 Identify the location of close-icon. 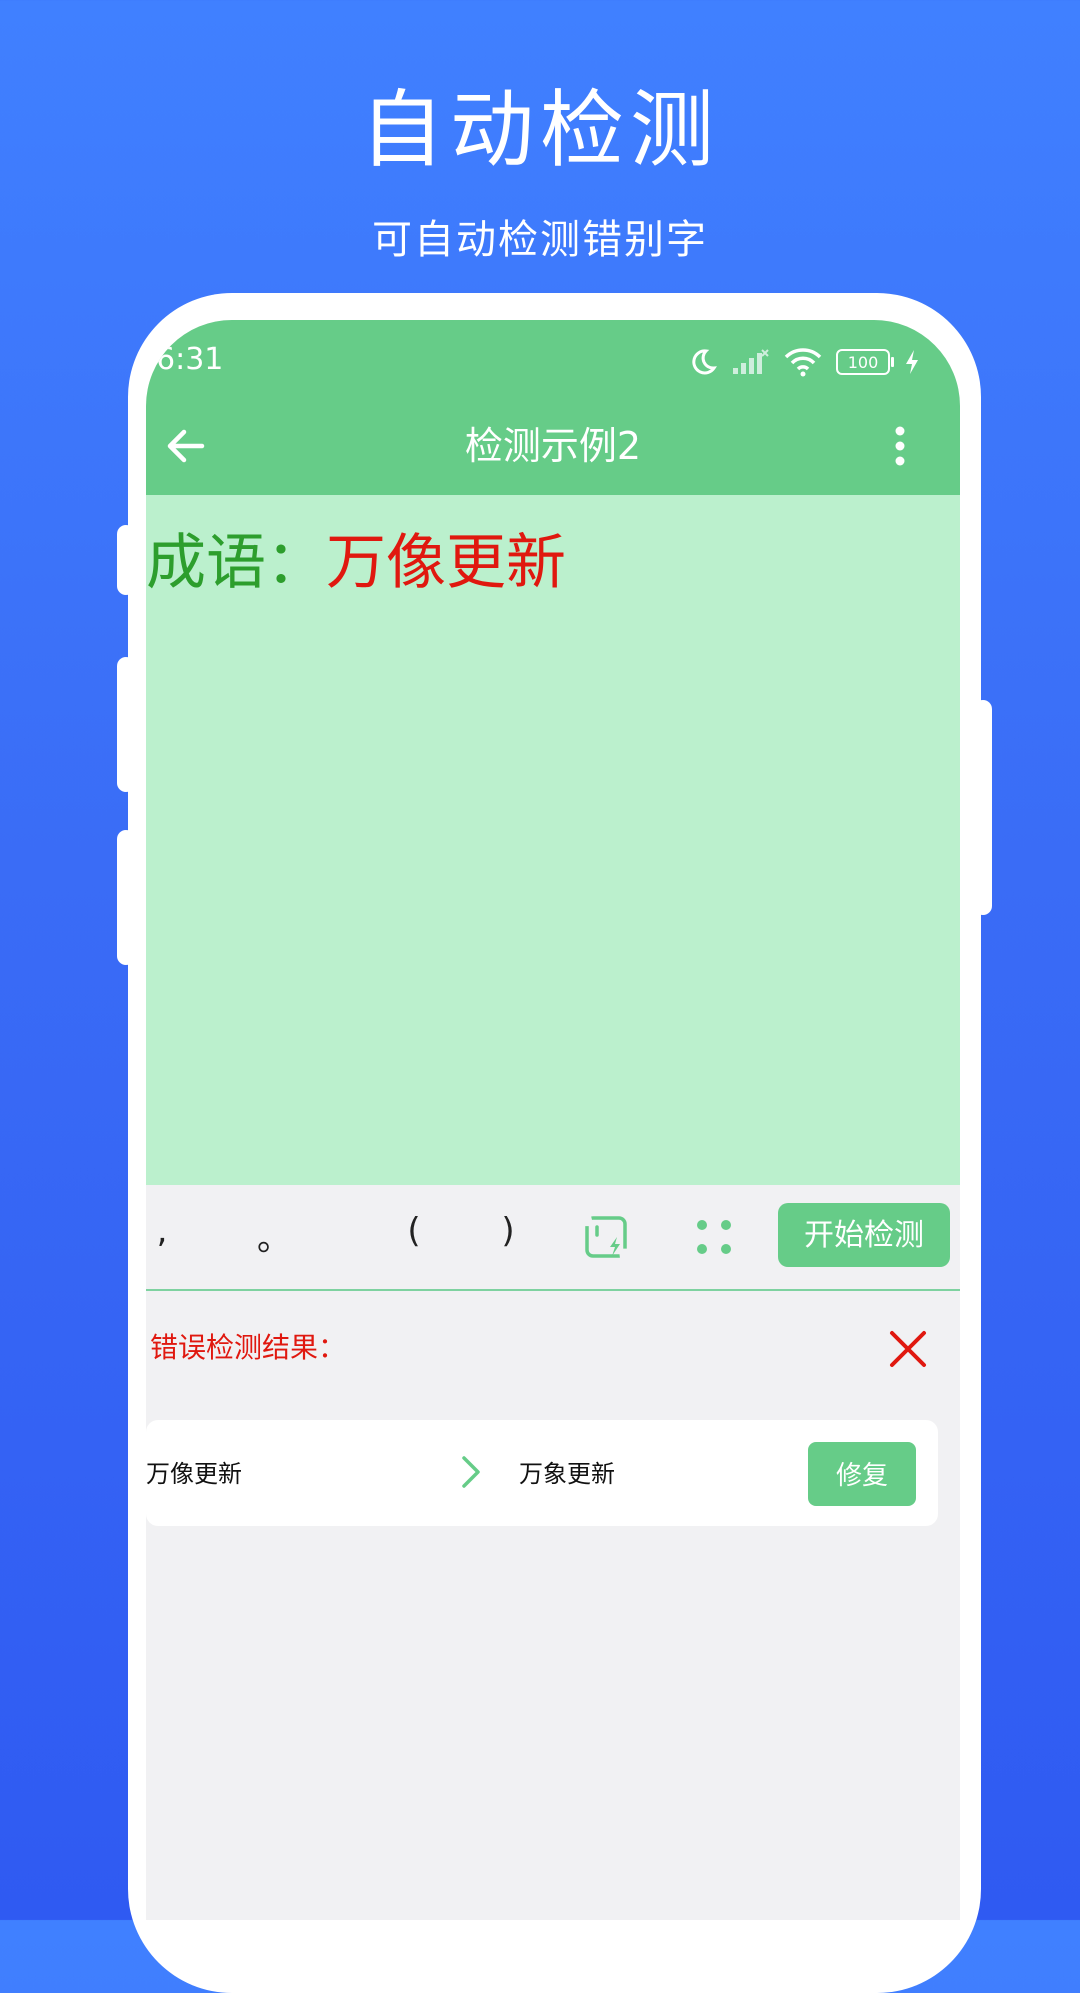
(908, 1349).